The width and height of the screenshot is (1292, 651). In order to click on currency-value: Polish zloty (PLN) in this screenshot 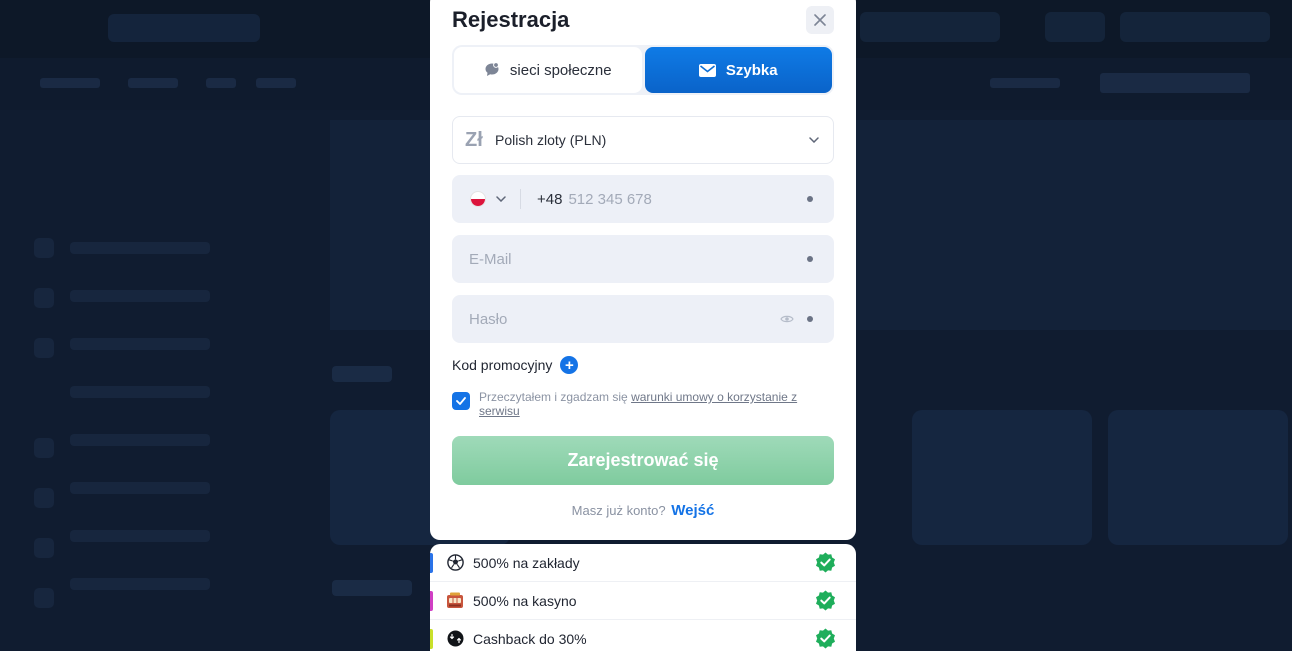, I will do `click(551, 140)`.